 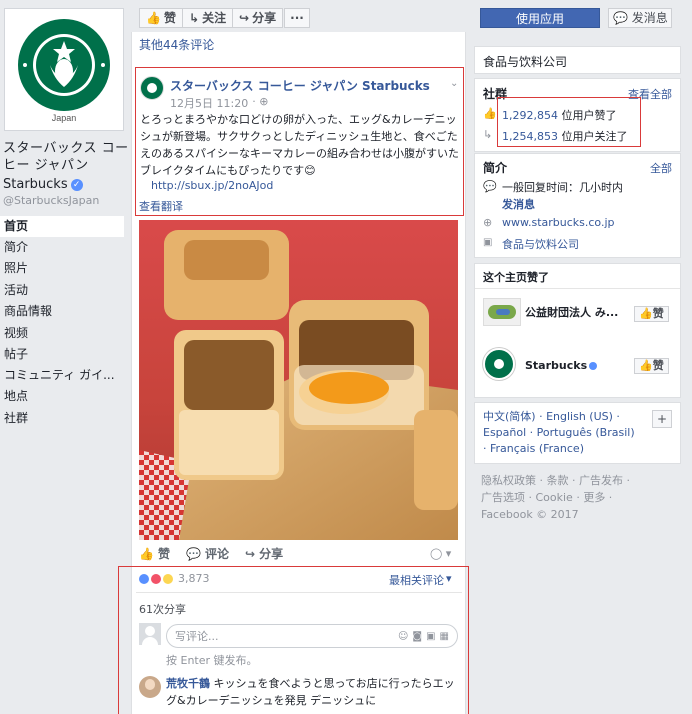 What do you see at coordinates (188, 683) in the screenshot?
I see `comment-author: 荒牧千鶴` at bounding box center [188, 683].